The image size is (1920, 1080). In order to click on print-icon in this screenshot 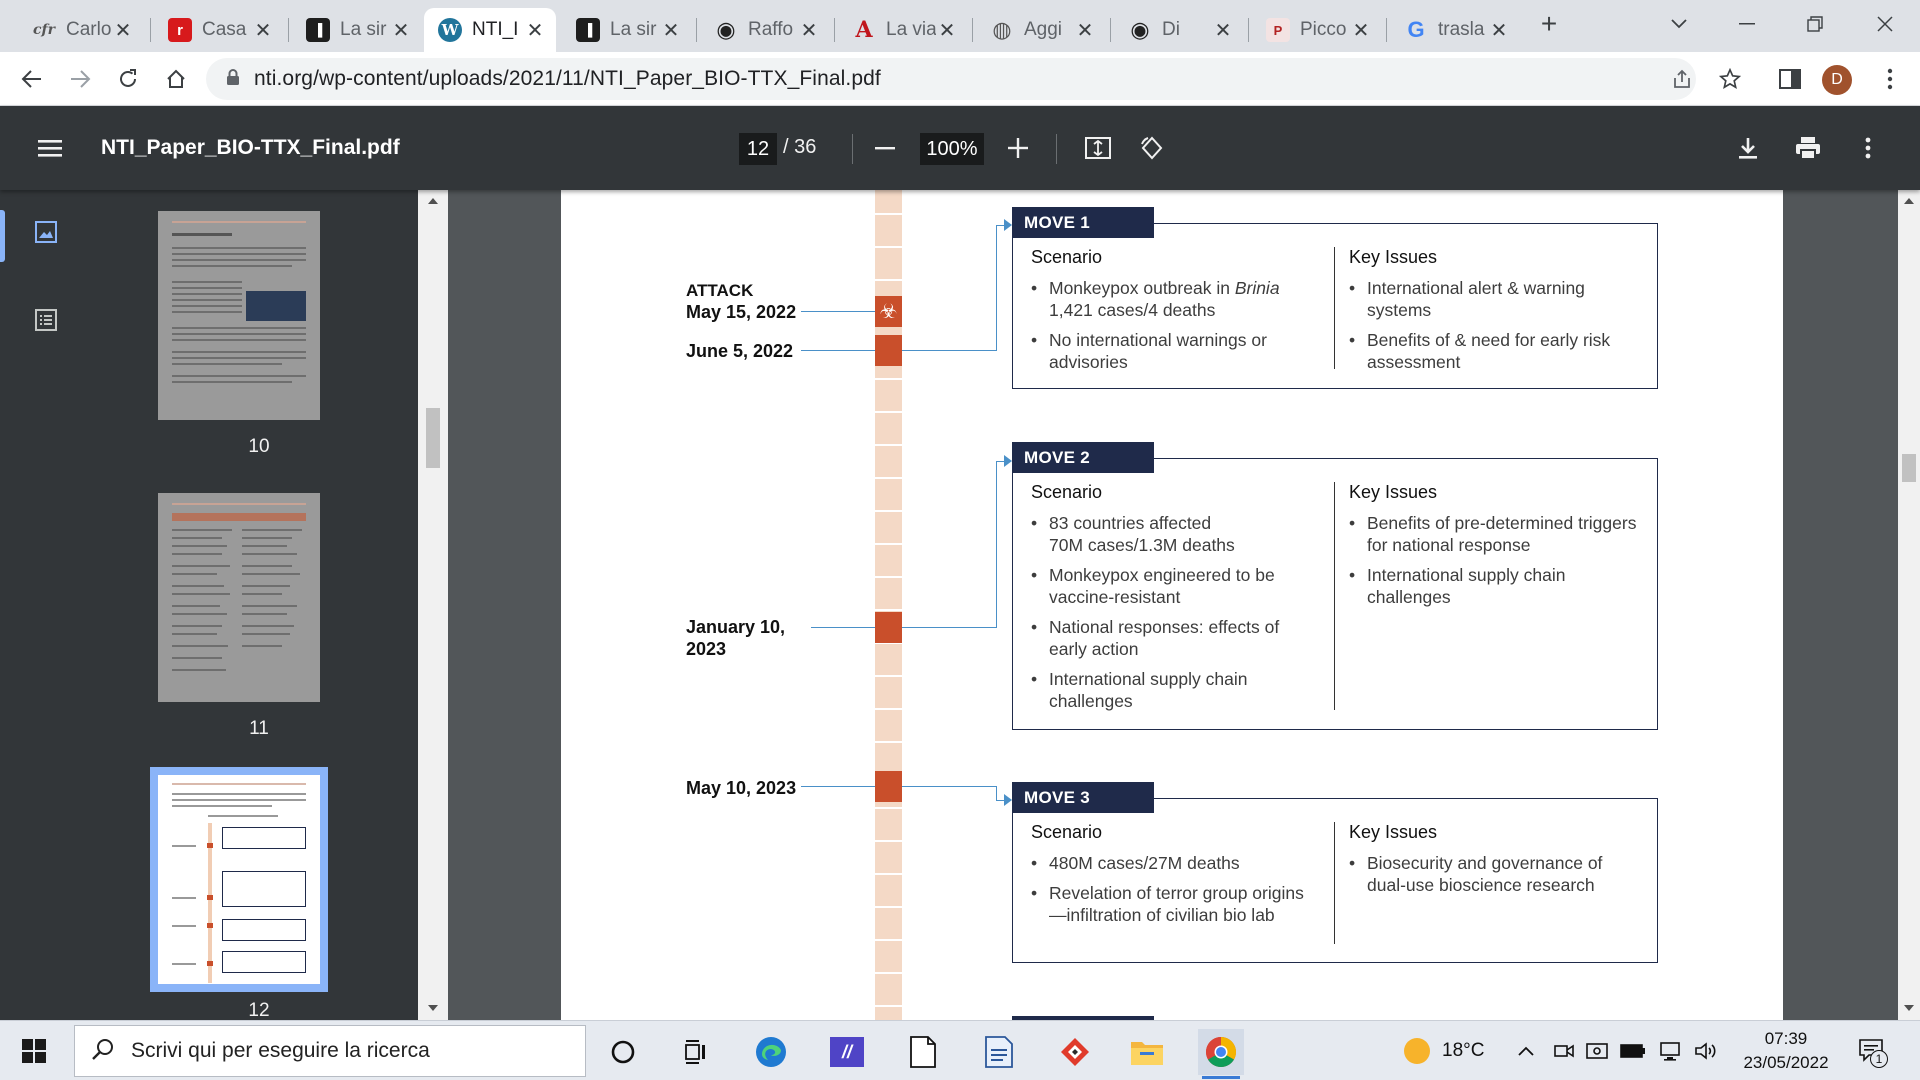, I will do `click(1808, 148)`.